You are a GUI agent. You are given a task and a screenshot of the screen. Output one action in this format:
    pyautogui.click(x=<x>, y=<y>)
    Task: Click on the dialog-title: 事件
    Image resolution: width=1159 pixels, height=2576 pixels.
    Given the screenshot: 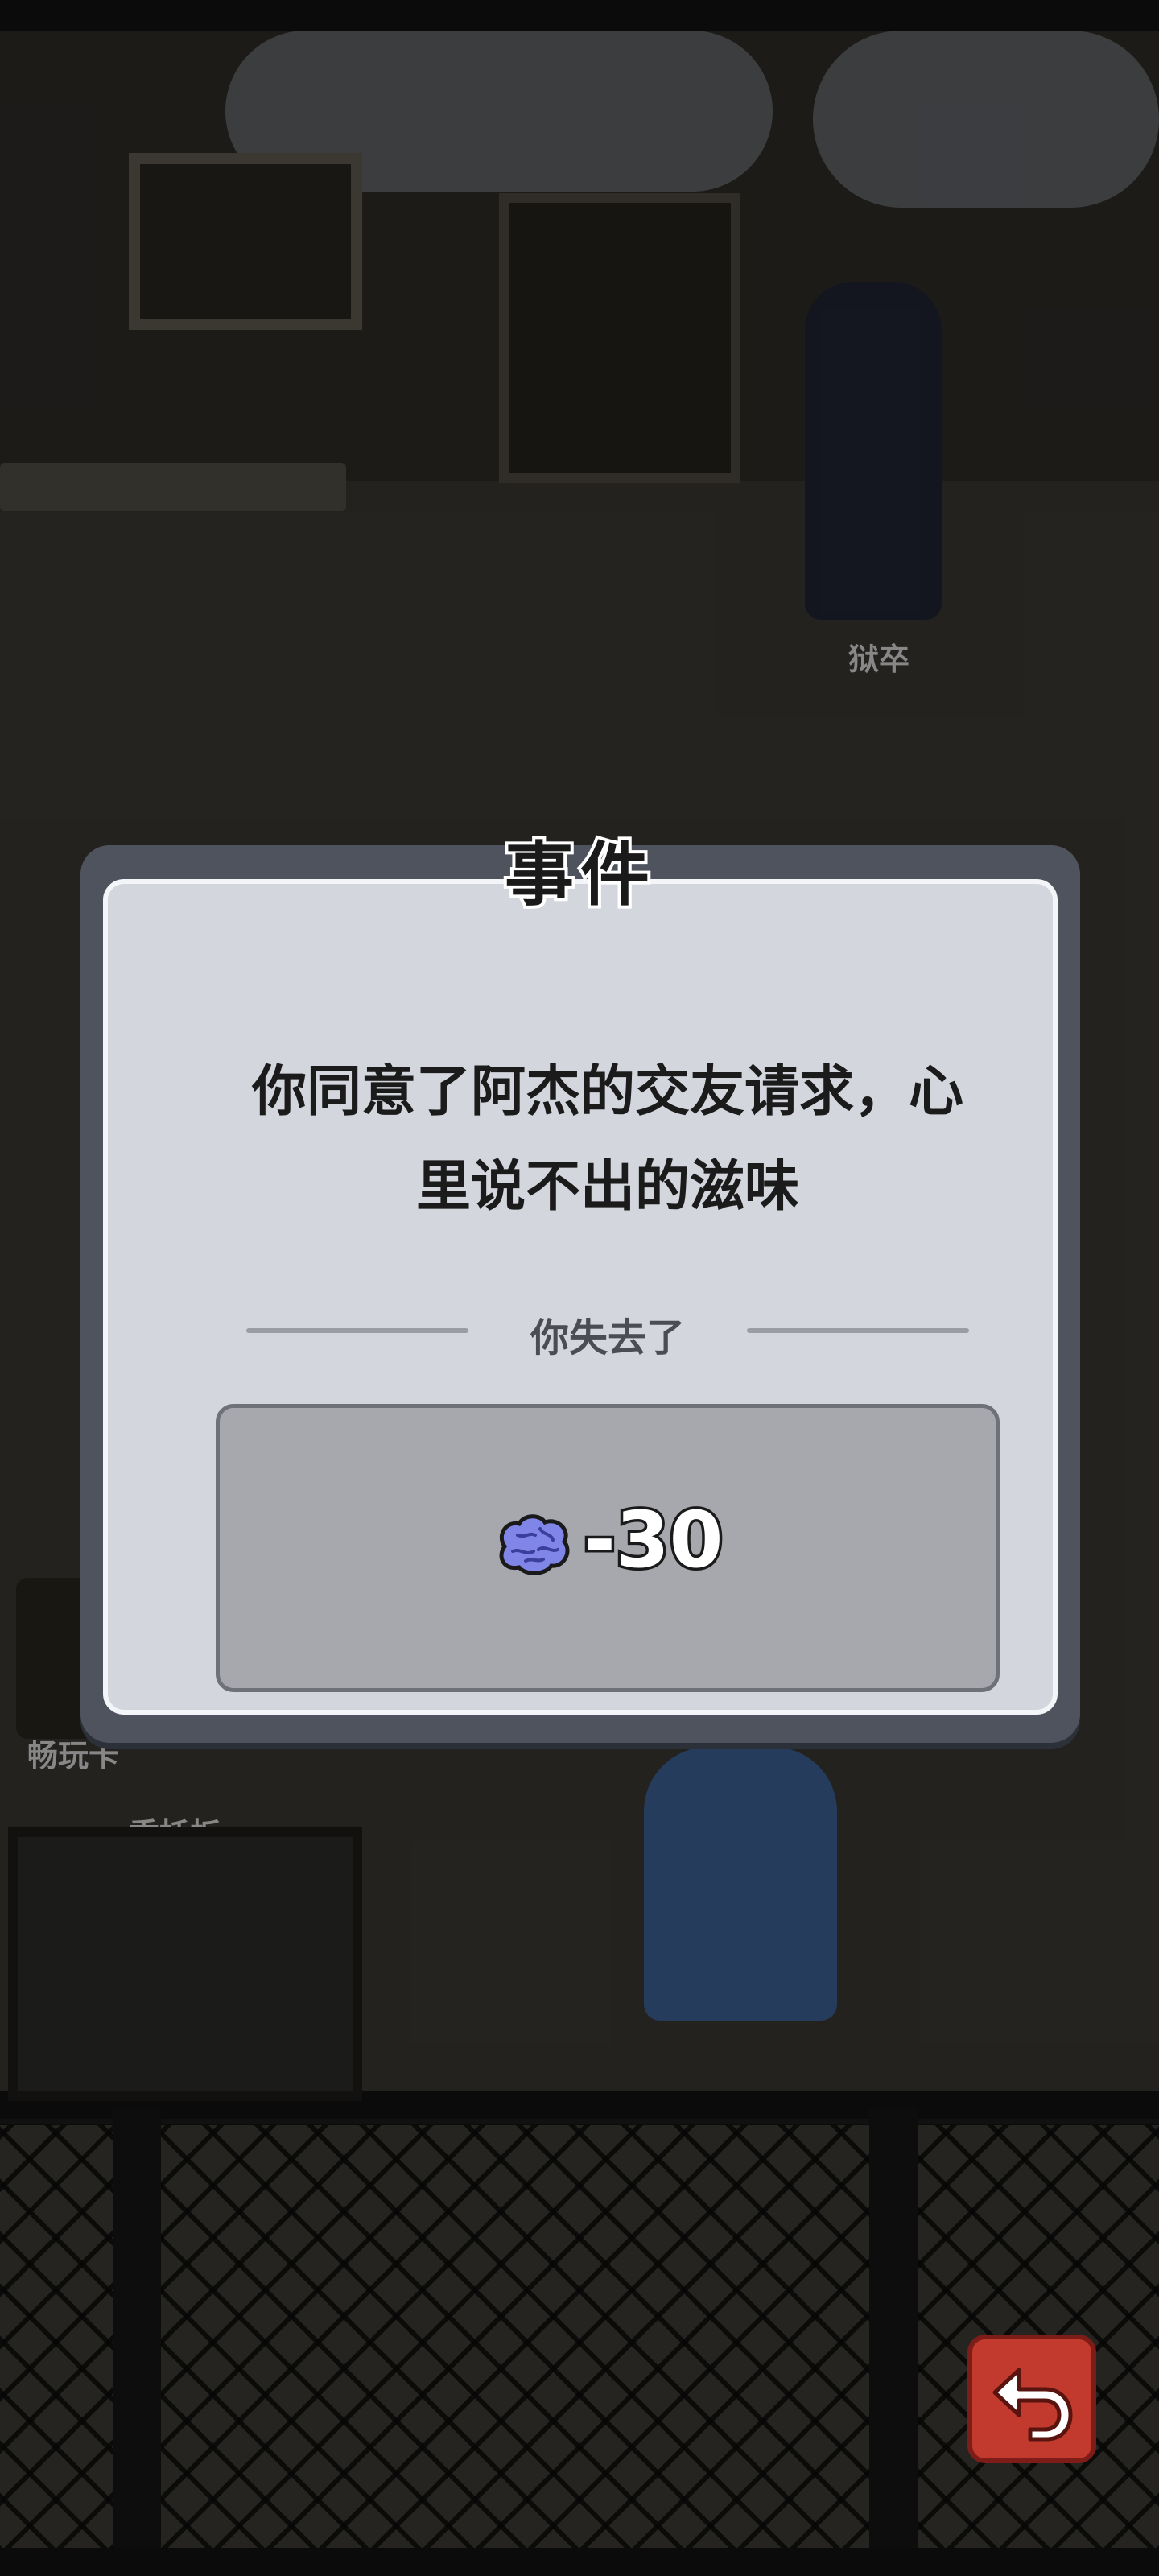 What is the action you would take?
    pyautogui.click(x=578, y=875)
    